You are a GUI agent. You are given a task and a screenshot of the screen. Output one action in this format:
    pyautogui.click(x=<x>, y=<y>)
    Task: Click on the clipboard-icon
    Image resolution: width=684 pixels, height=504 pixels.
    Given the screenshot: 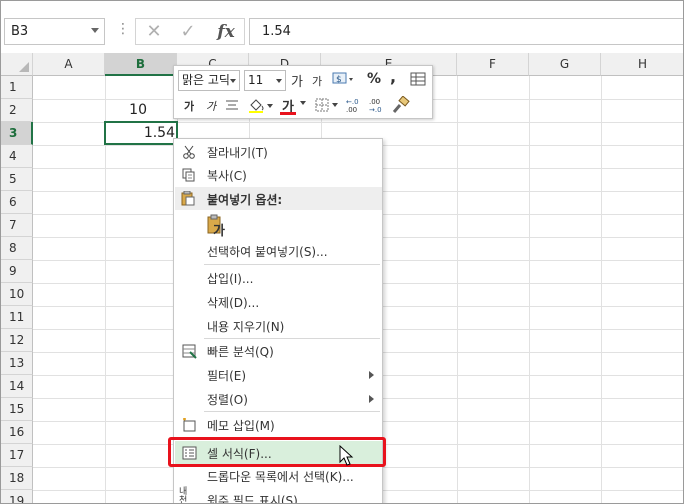 What is the action you would take?
    pyautogui.click(x=188, y=199)
    